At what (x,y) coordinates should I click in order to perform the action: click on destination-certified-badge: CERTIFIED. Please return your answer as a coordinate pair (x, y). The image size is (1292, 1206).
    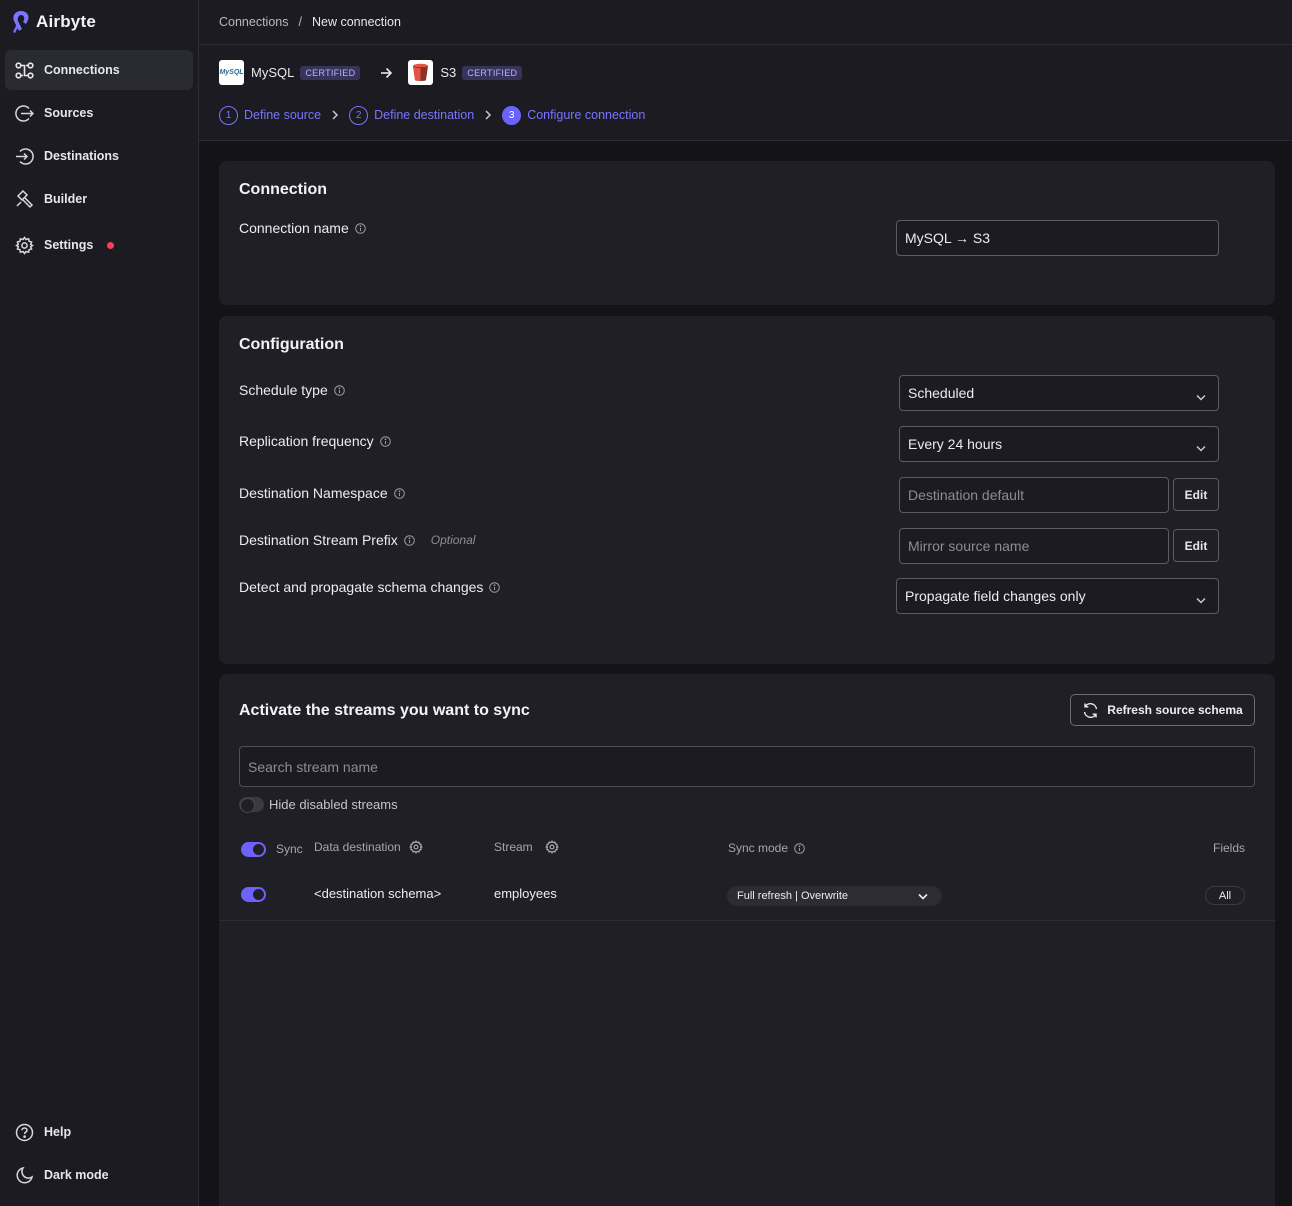
    Looking at the image, I should click on (492, 72).